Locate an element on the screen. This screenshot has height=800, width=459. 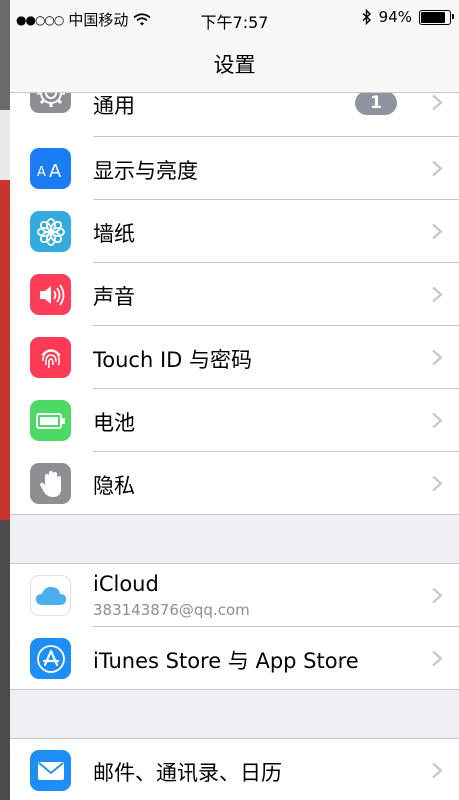
settings-row-label: 声音 is located at coordinates (114, 297).